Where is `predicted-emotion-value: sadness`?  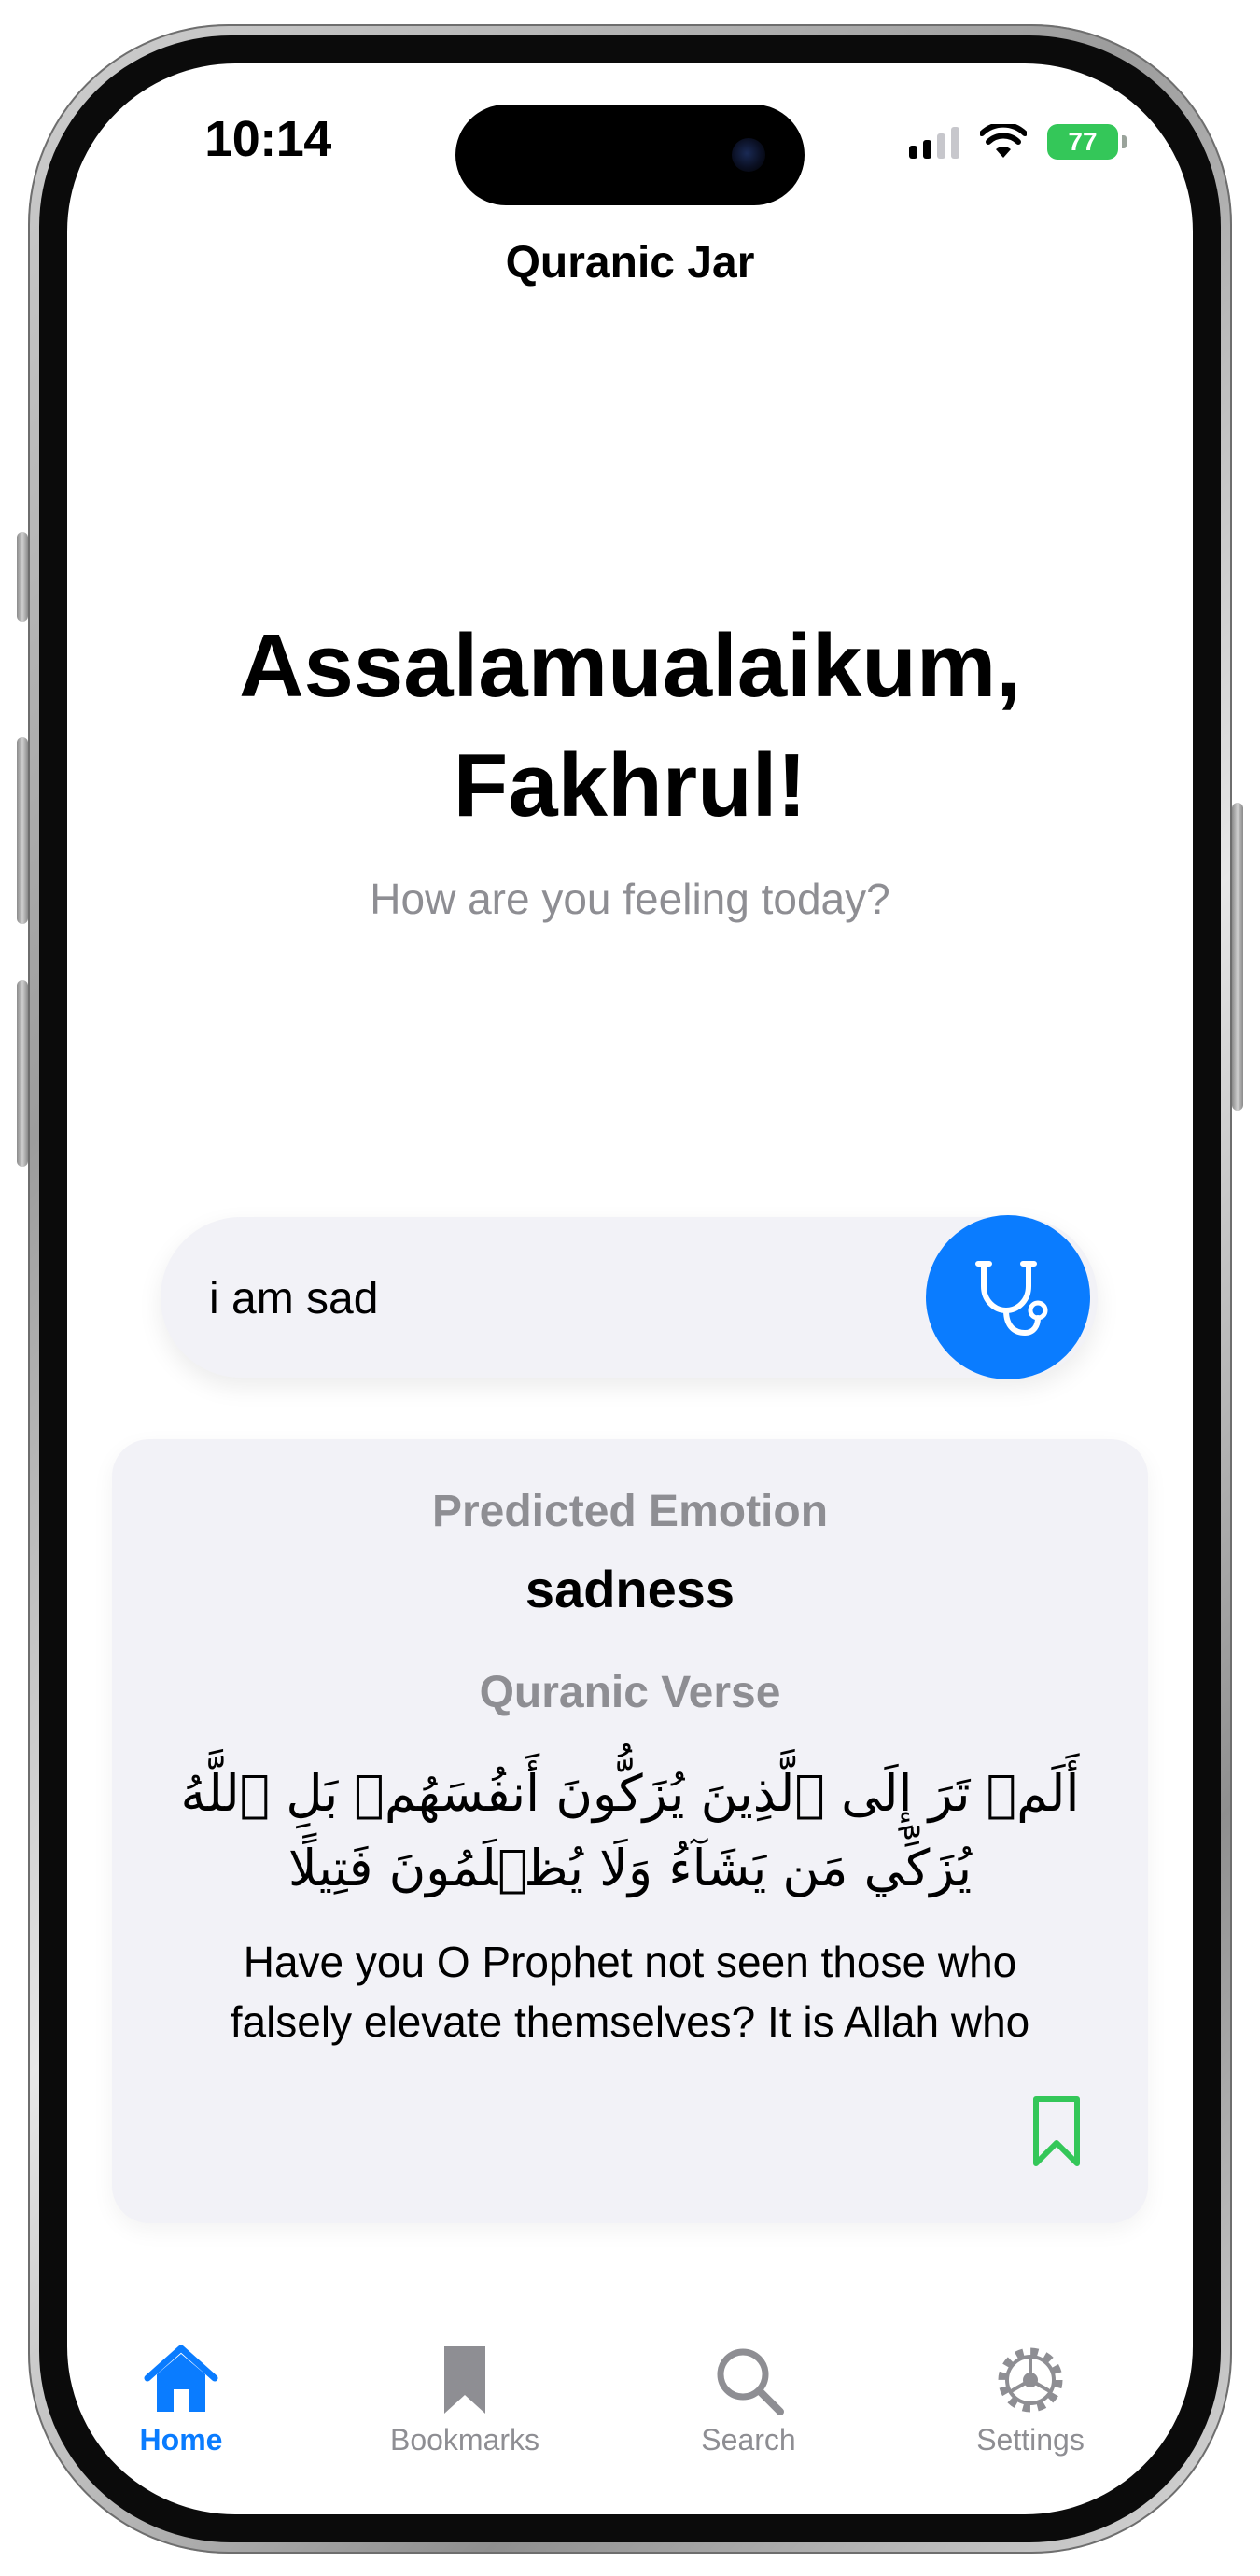 predicted-emotion-value: sadness is located at coordinates (630, 1589).